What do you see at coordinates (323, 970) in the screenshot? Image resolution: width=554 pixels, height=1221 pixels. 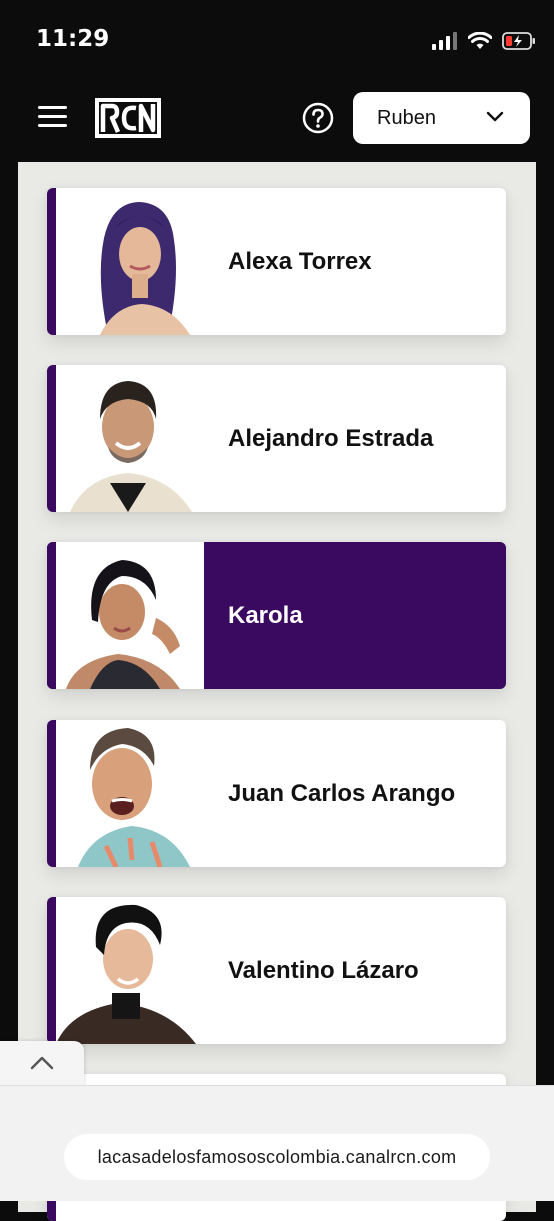 I see `contestant-name: Valentino Lázaro` at bounding box center [323, 970].